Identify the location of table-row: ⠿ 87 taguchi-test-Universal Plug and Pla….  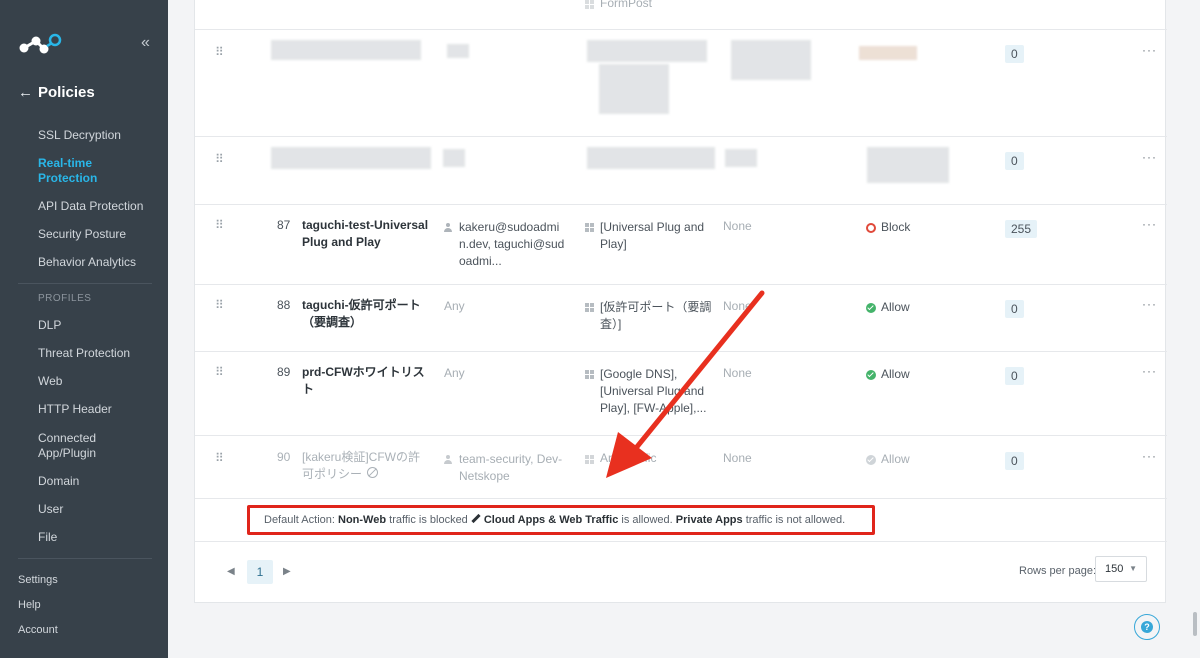
(681, 245).